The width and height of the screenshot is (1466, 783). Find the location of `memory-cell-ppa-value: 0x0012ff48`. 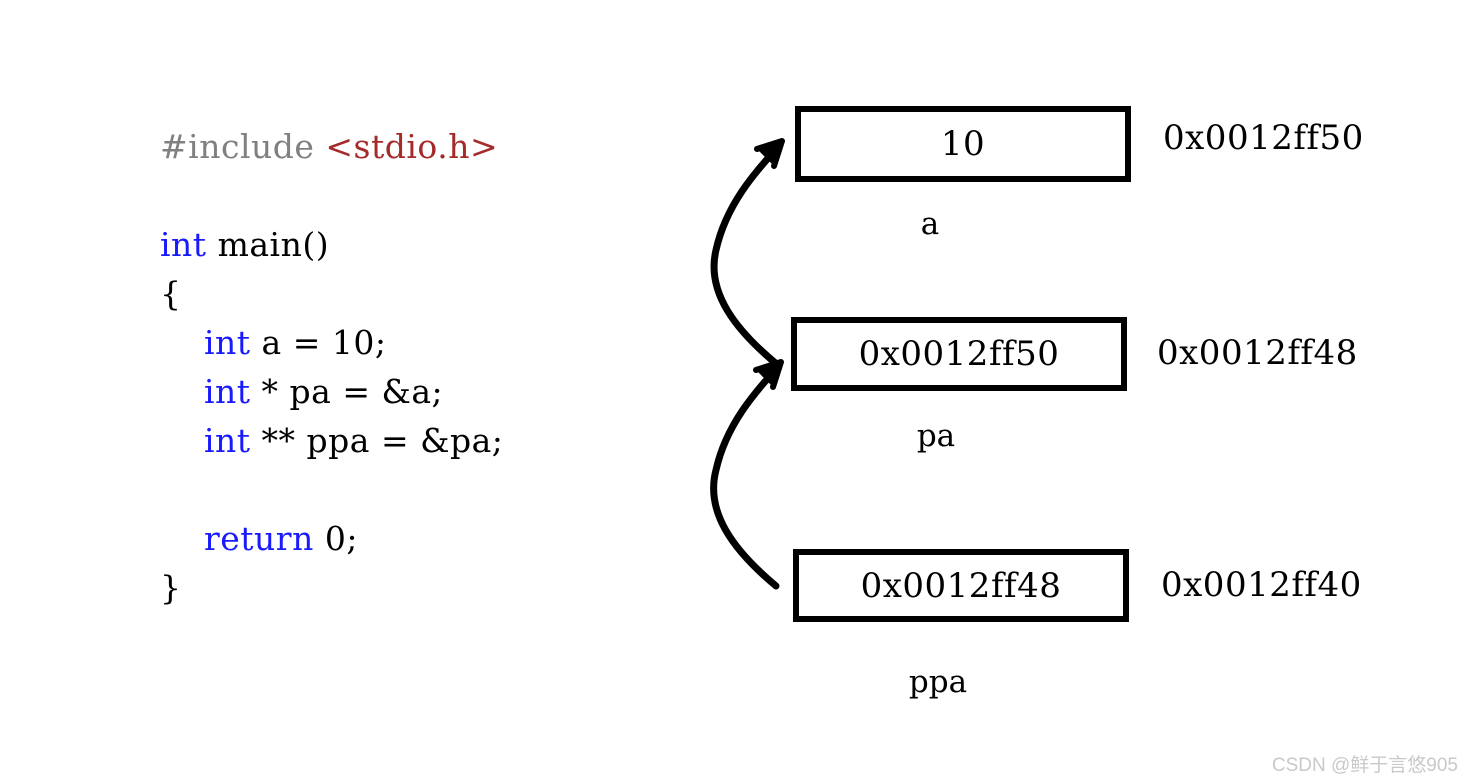

memory-cell-ppa-value: 0x0012ff48 is located at coordinates (961, 585).